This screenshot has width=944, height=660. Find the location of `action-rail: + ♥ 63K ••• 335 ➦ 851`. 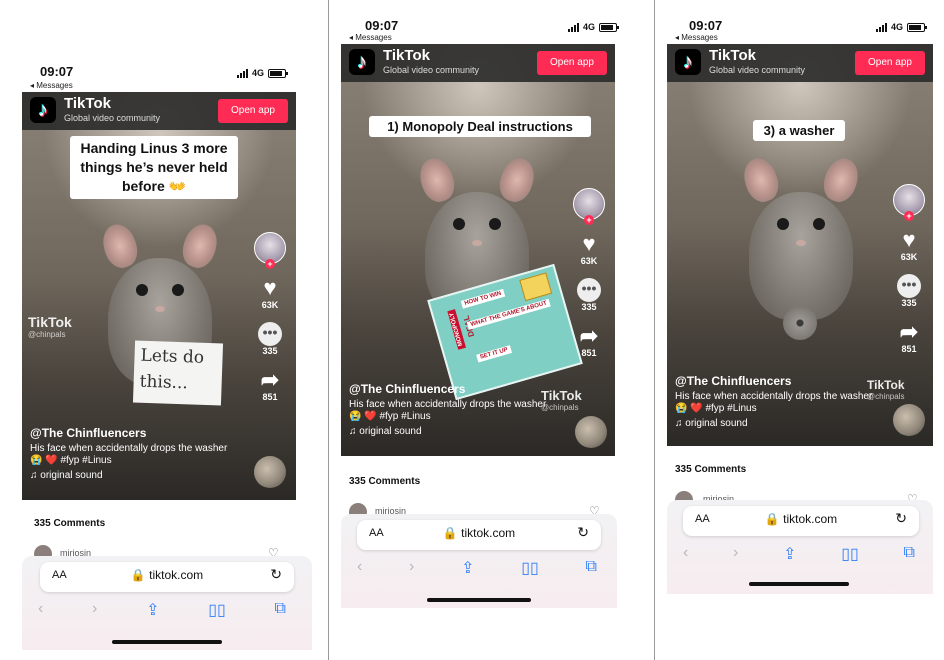

action-rail: + ♥ 63K ••• 335 ➦ 851 is located at coordinates (909, 269).